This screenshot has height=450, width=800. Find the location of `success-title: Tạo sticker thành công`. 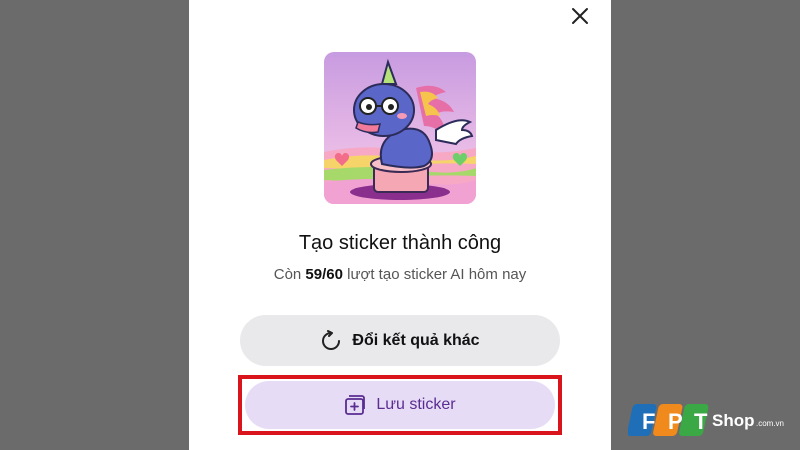

success-title: Tạo sticker thành công is located at coordinates (400, 243).